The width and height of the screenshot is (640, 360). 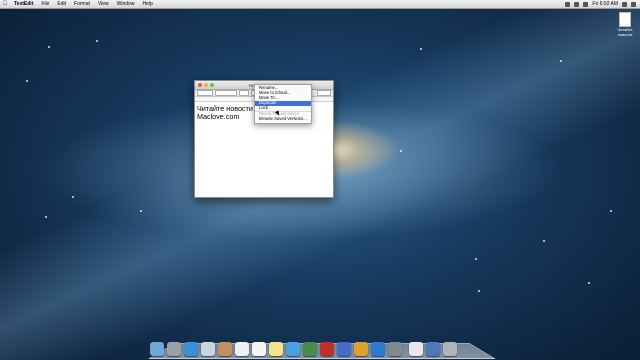 I want to click on ibooks-icon, so click(x=361, y=349).